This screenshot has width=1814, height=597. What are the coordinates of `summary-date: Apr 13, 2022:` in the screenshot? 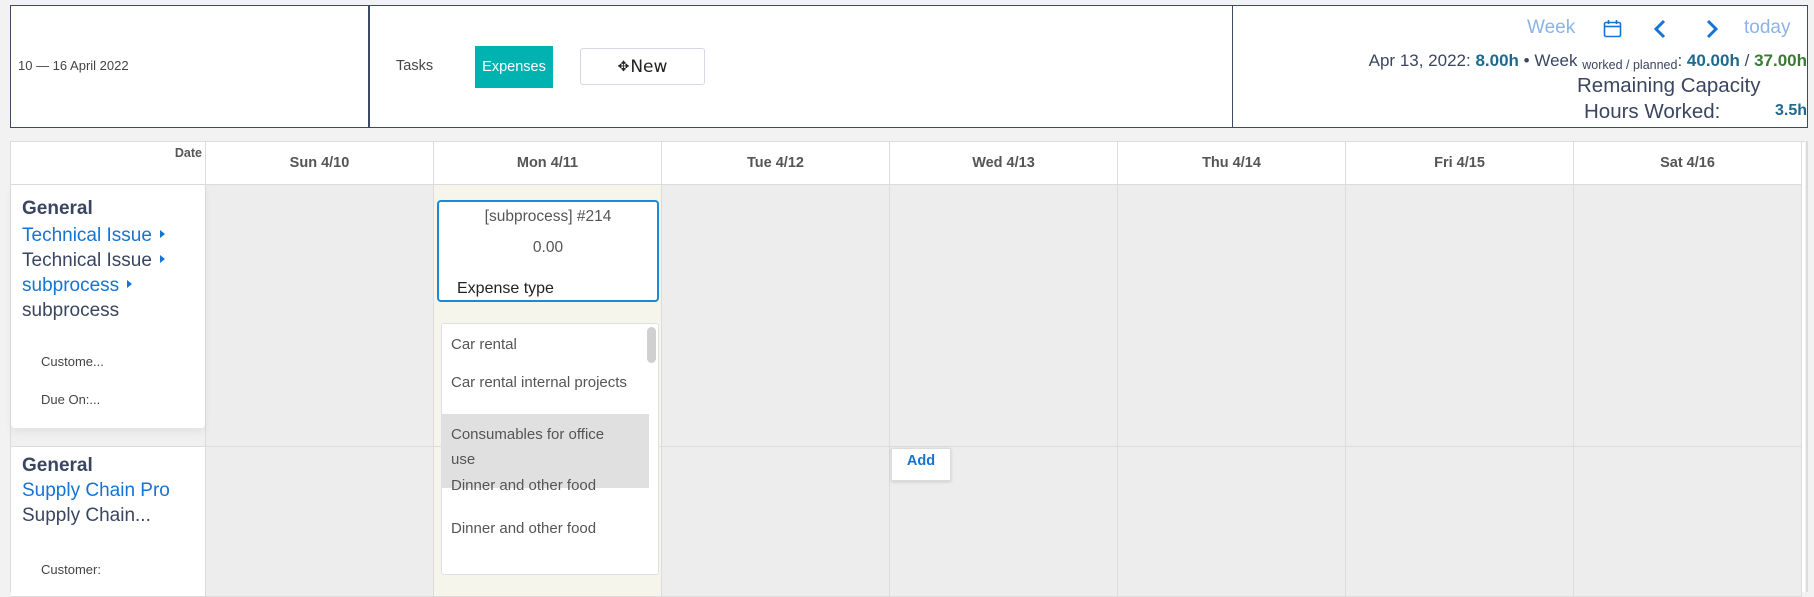 It's located at (1419, 60).